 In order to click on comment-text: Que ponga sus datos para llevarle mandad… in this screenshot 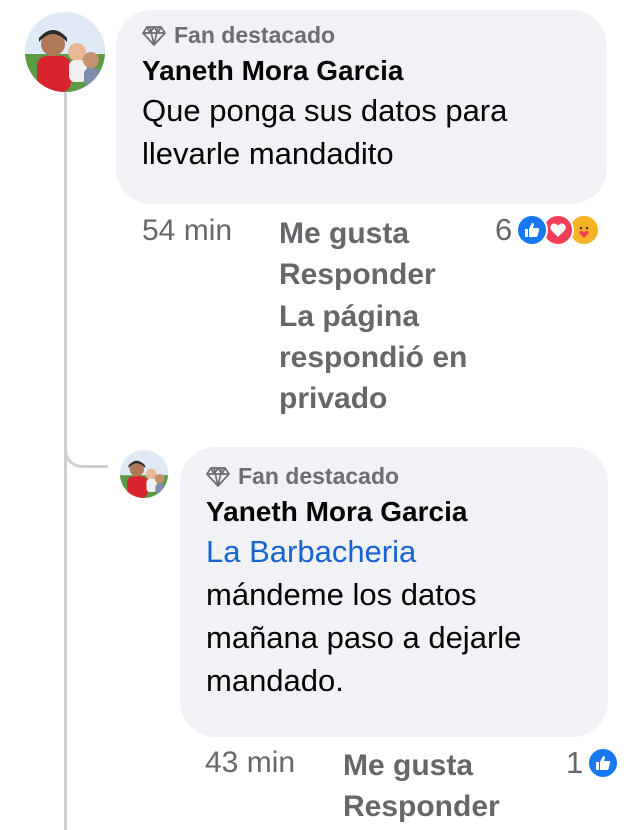, I will do `click(361, 132)`.